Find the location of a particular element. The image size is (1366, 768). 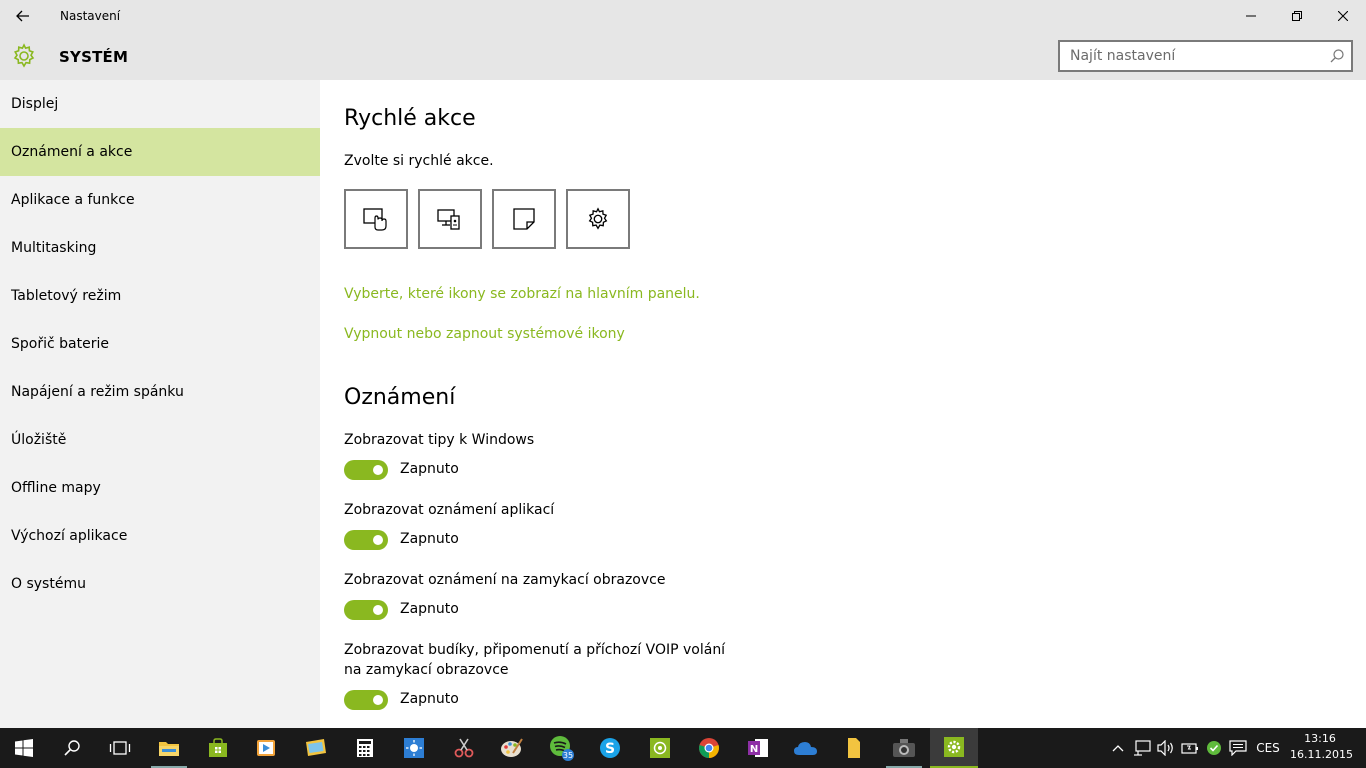

onenote-button: N is located at coordinates (758, 748).